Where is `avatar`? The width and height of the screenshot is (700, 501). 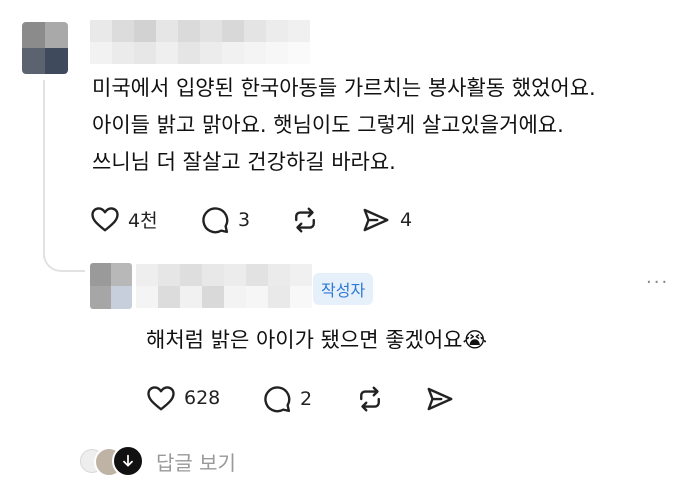
avatar is located at coordinates (45, 48).